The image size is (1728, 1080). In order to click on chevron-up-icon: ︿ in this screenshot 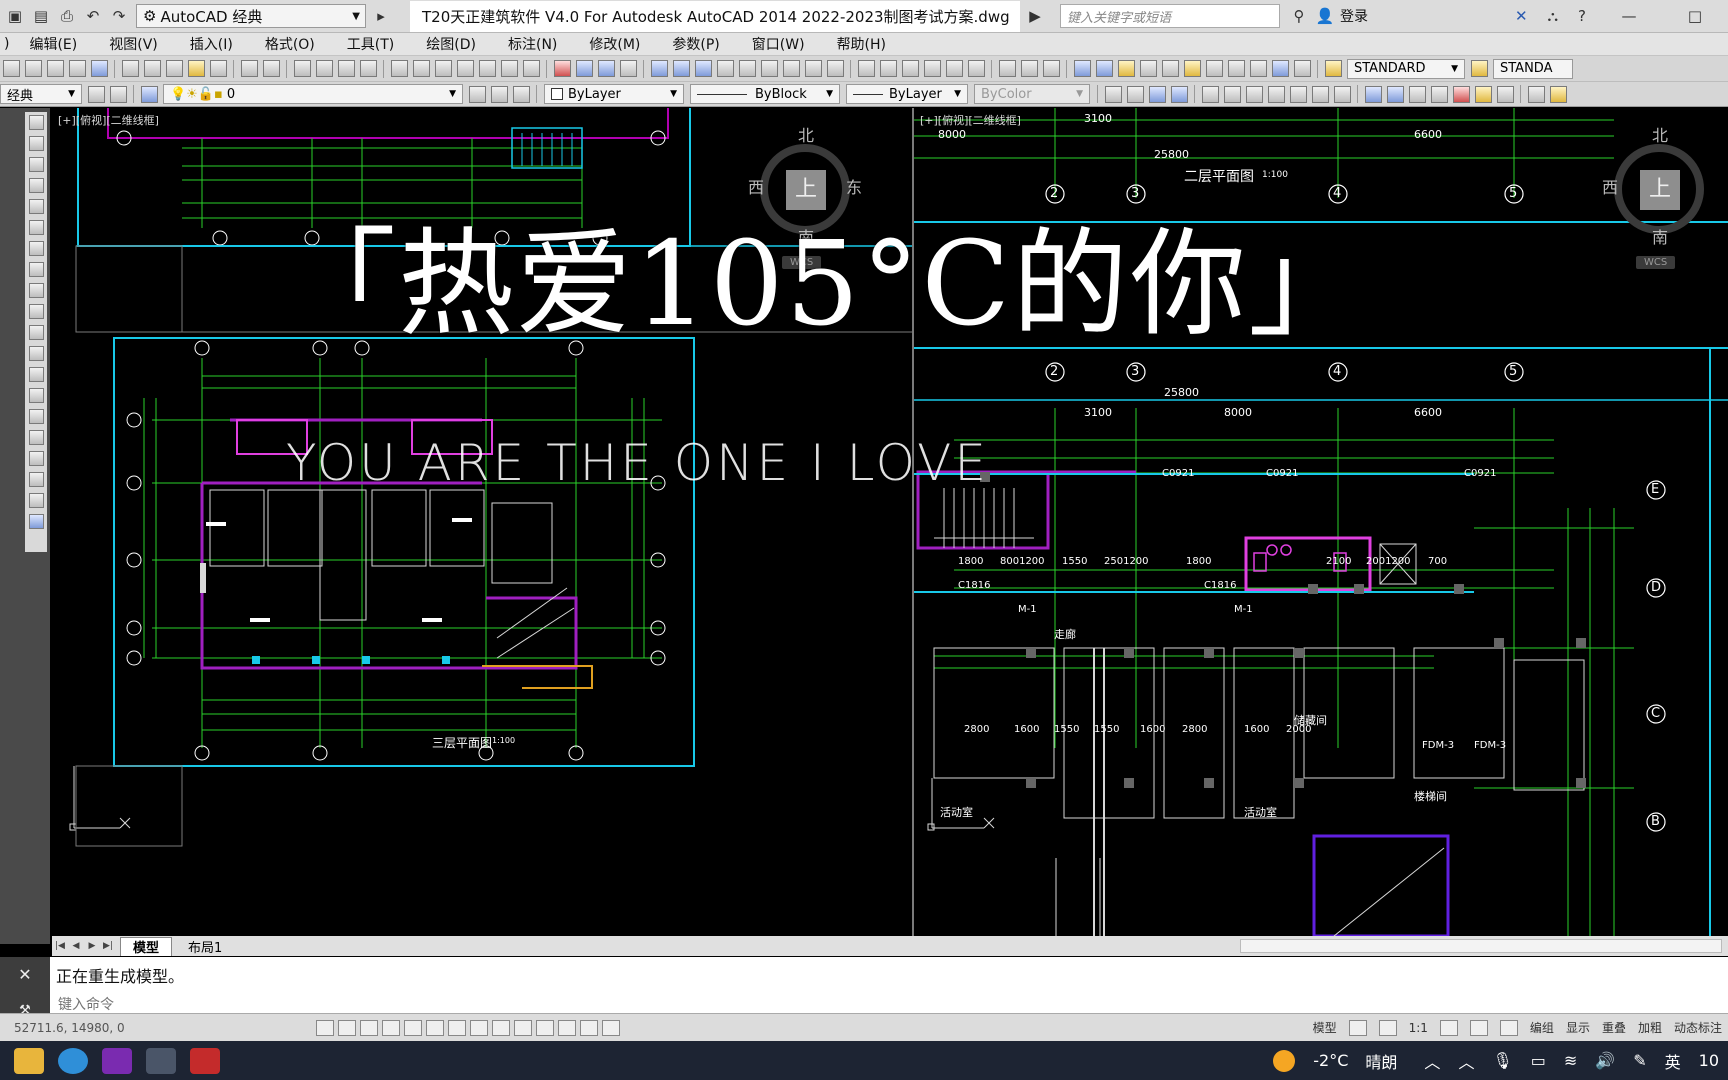, I will do `click(1432, 1061)`.